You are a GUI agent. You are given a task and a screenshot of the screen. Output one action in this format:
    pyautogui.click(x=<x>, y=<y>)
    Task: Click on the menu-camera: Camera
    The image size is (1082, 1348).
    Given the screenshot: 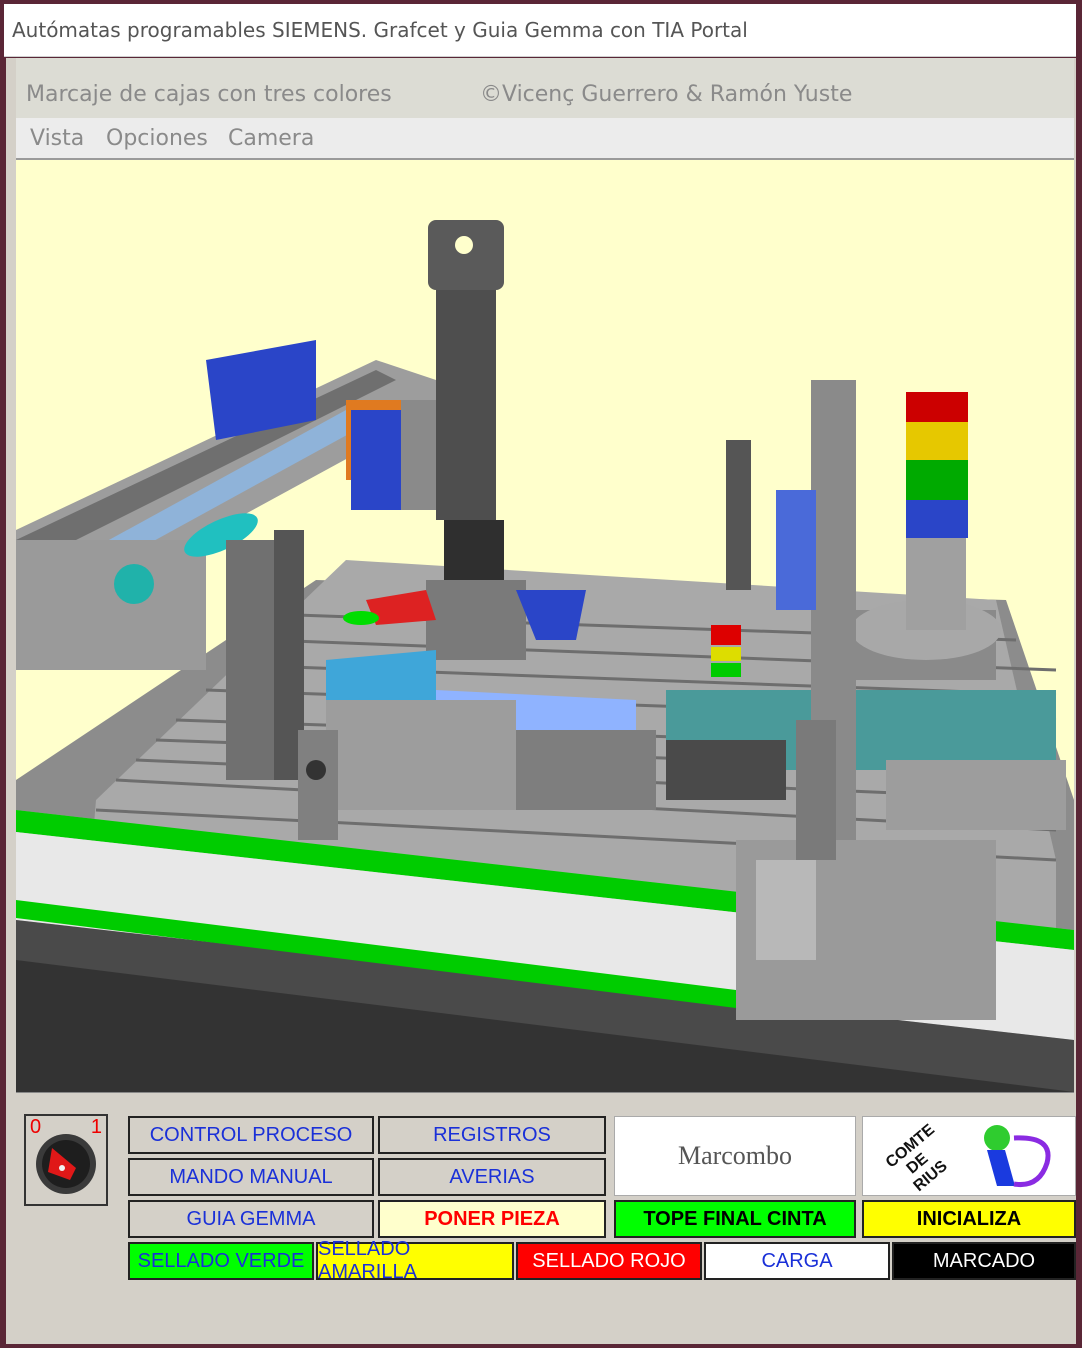 What is the action you would take?
    pyautogui.click(x=271, y=138)
    